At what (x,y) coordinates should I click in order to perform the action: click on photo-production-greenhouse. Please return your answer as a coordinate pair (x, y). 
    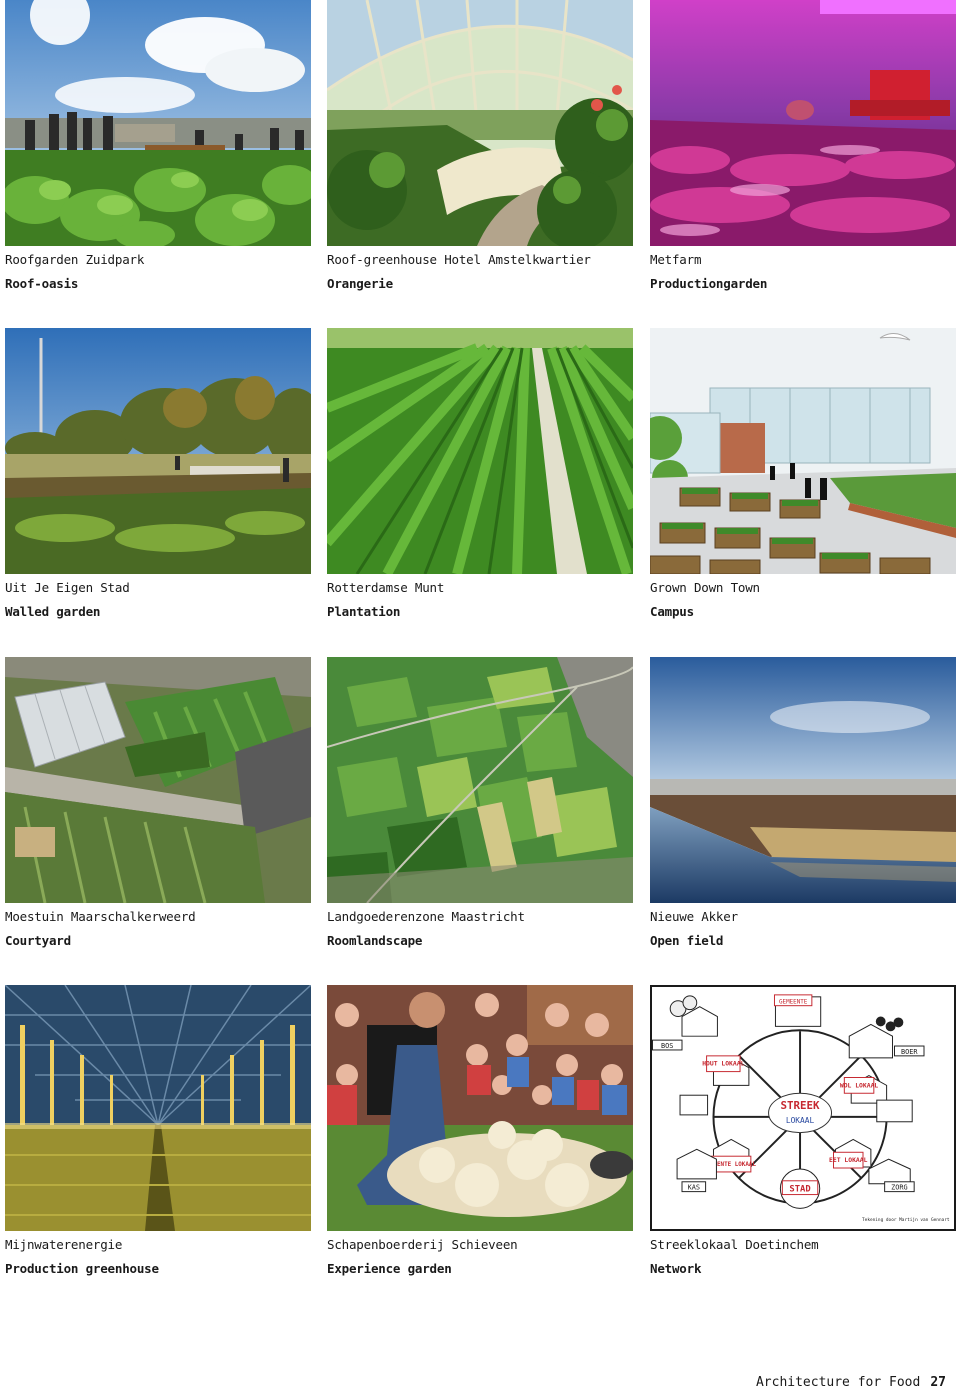
    Looking at the image, I should click on (158, 1108).